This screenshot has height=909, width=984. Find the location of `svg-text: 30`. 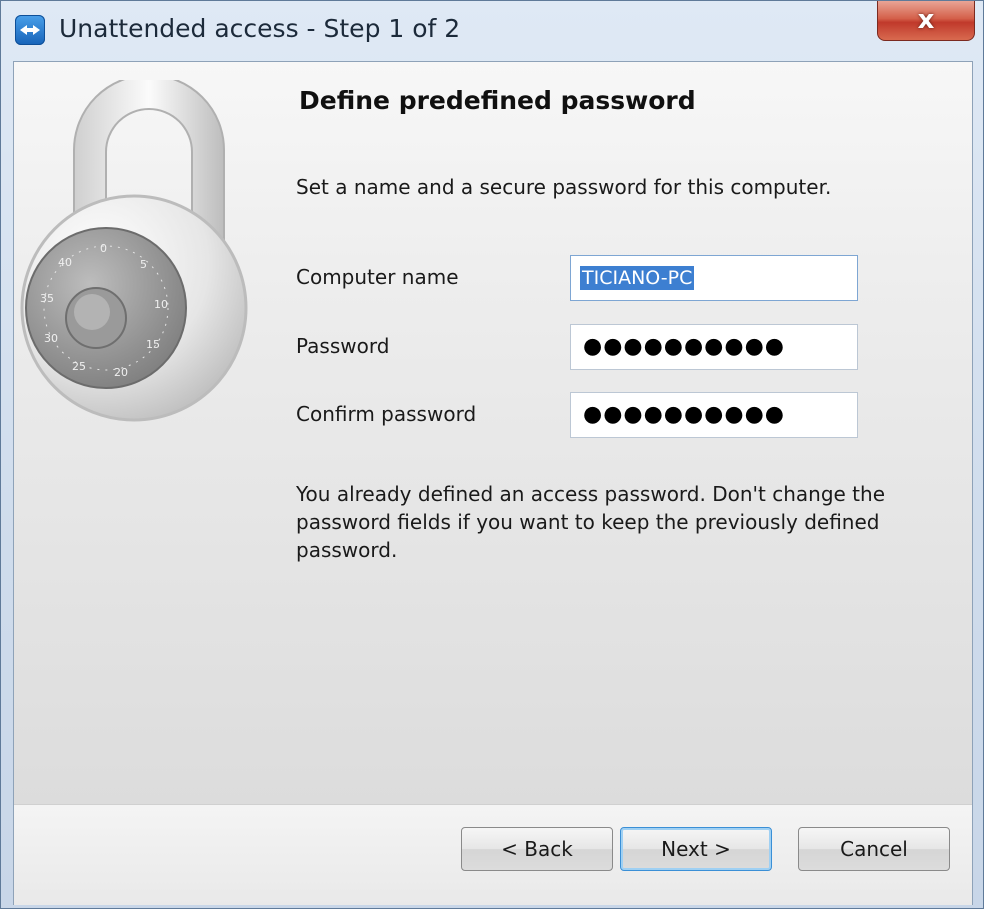

svg-text: 30 is located at coordinates (51, 338).